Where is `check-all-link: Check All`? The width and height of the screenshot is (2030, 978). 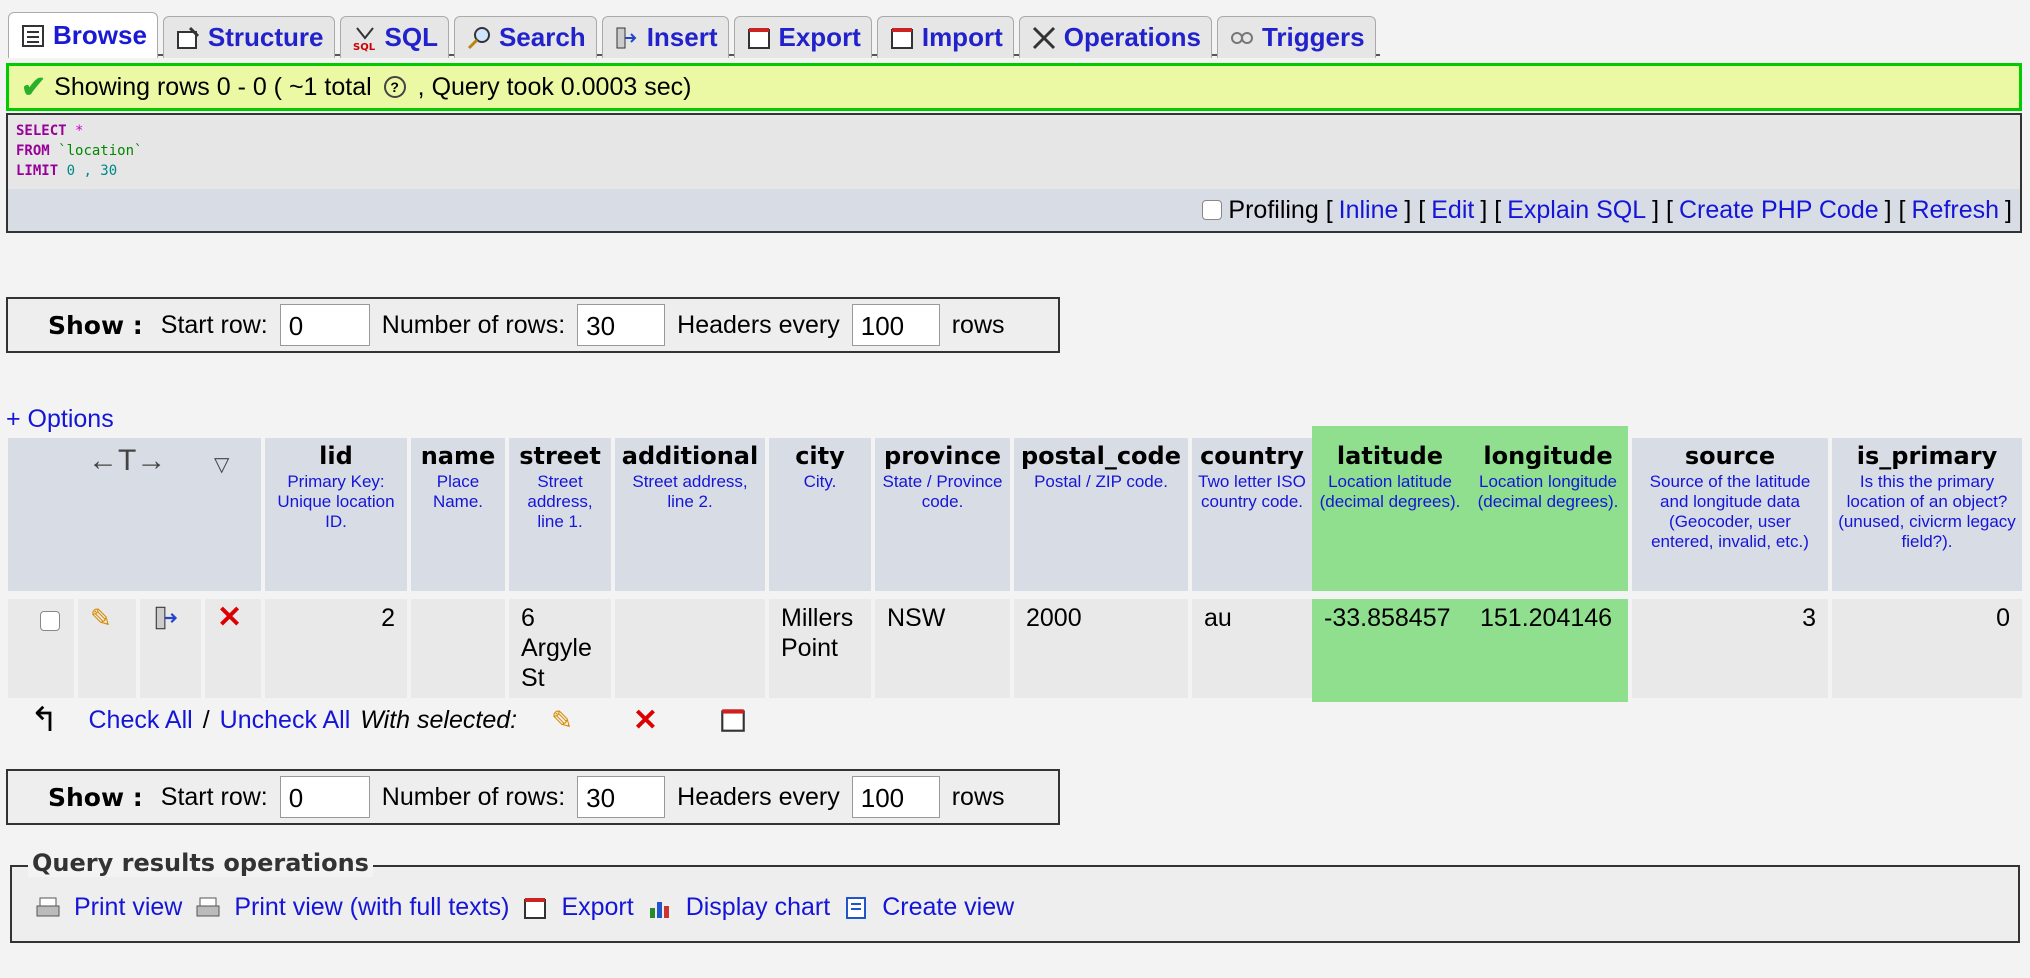 check-all-link: Check All is located at coordinates (141, 720).